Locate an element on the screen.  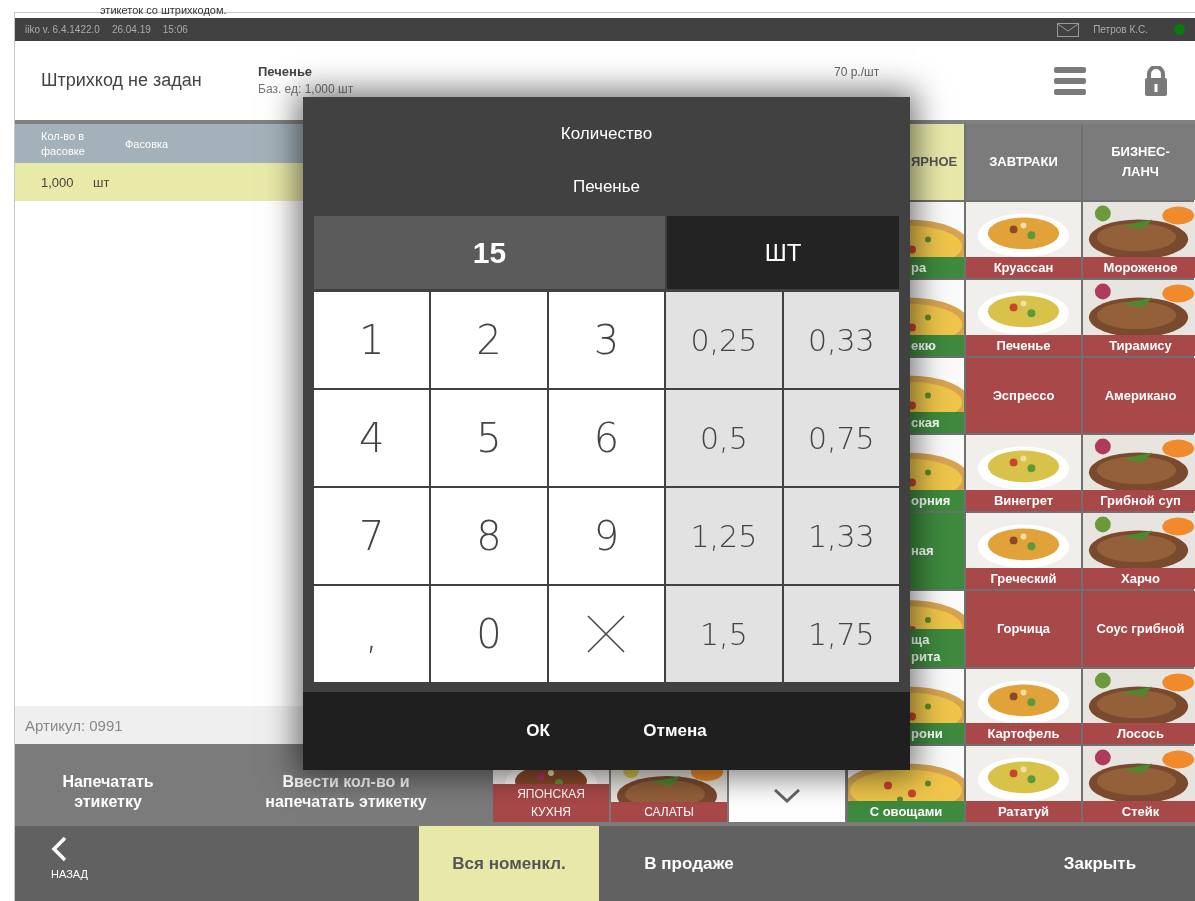
keypad-key: 7 is located at coordinates (372, 536).